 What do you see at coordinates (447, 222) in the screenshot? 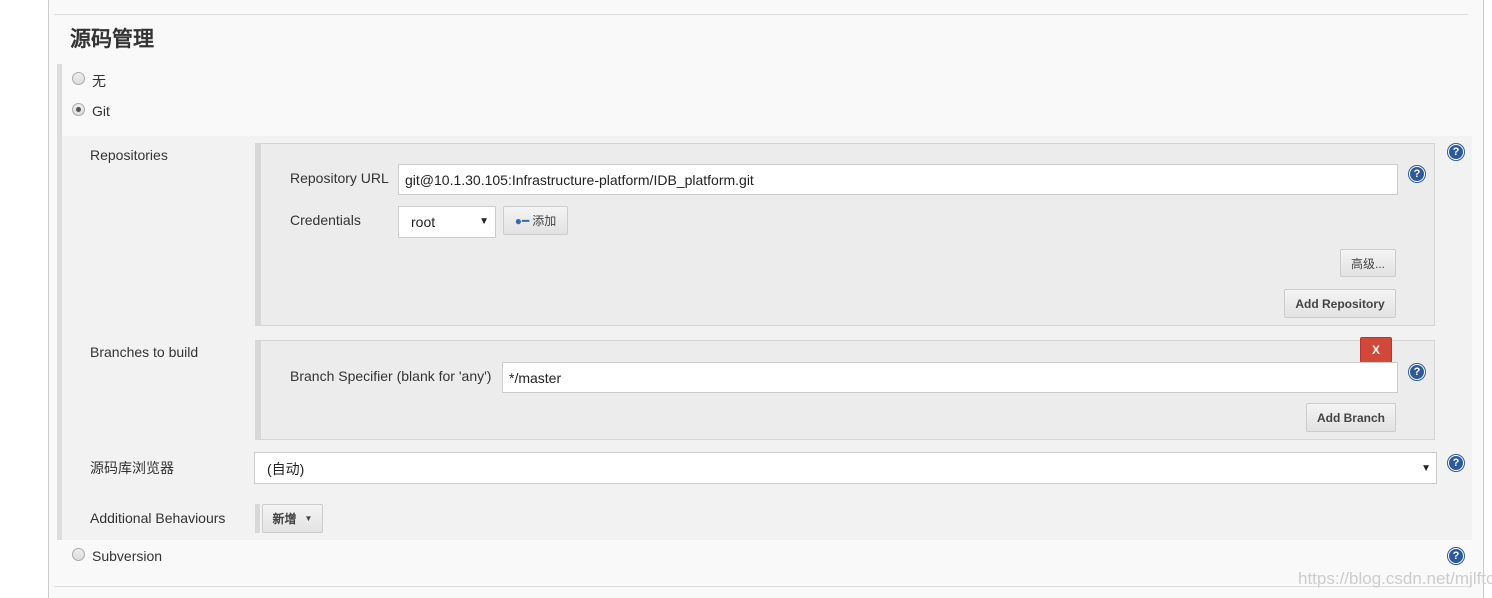
I see `credentials-select: root ▼` at bounding box center [447, 222].